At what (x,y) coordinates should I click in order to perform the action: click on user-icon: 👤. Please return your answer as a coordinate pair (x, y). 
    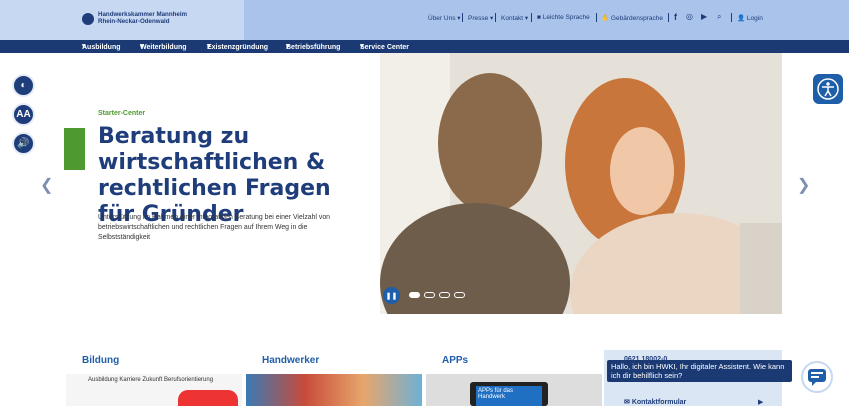
    Looking at the image, I should click on (741, 18).